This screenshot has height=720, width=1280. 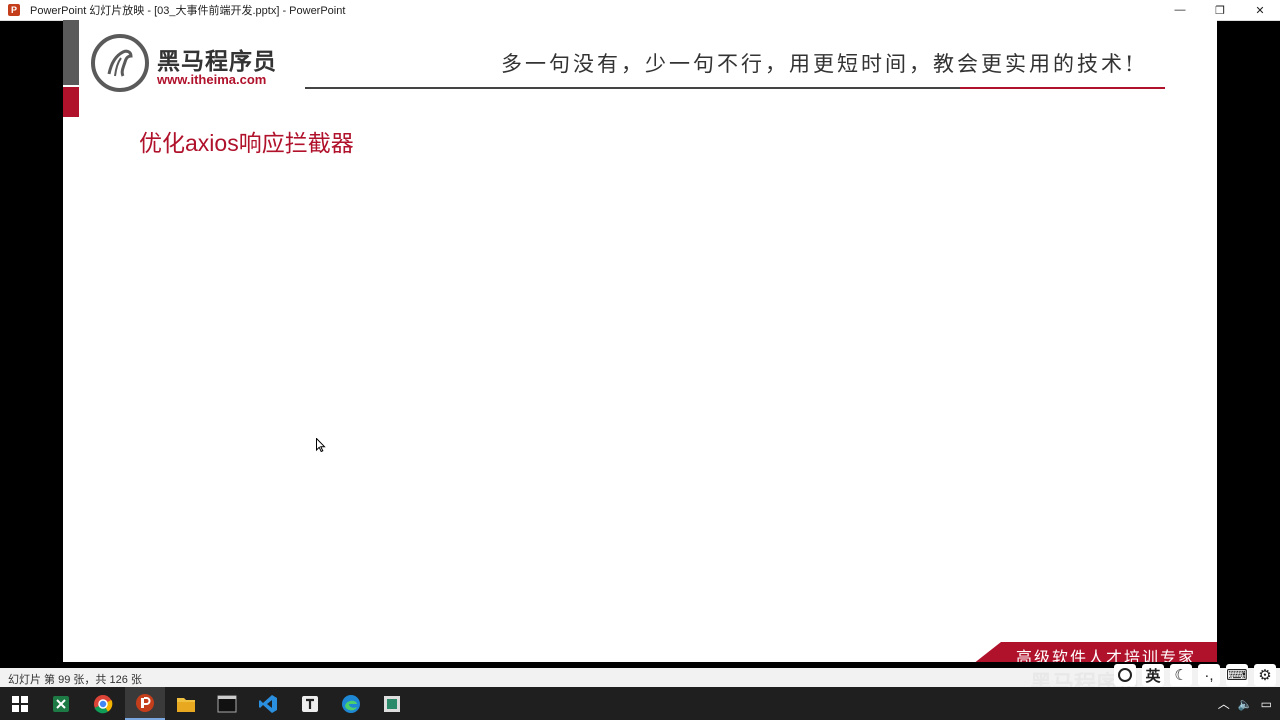 What do you see at coordinates (268, 703) in the screenshot?
I see `vscode-icon` at bounding box center [268, 703].